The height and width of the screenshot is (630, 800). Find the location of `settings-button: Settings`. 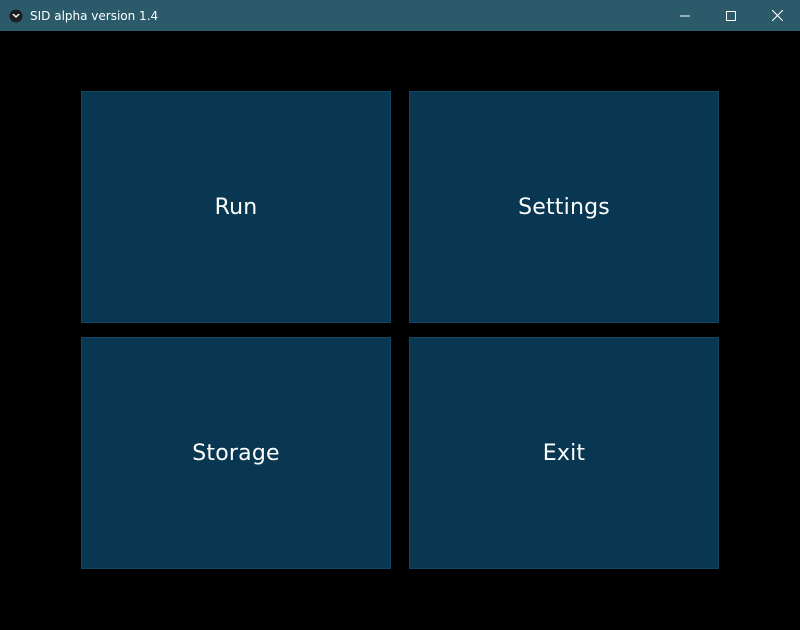

settings-button: Settings is located at coordinates (564, 207).